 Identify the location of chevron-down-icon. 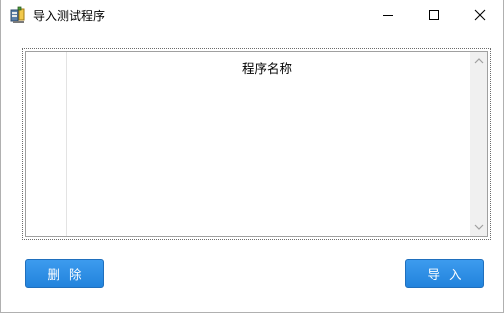
(479, 227).